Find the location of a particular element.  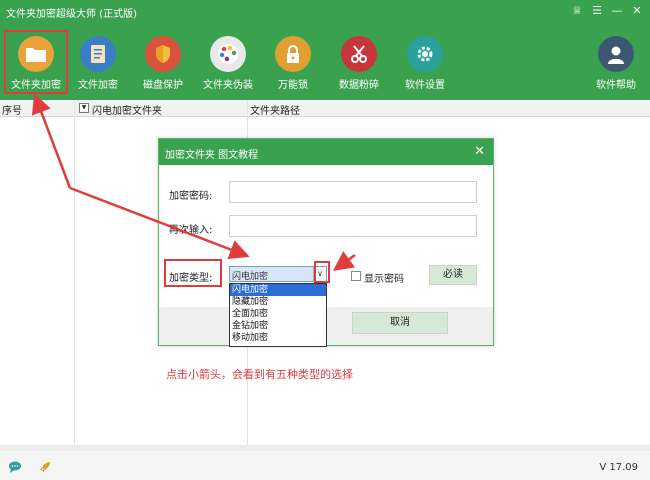

shirt-icon: ♕ is located at coordinates (577, 11).